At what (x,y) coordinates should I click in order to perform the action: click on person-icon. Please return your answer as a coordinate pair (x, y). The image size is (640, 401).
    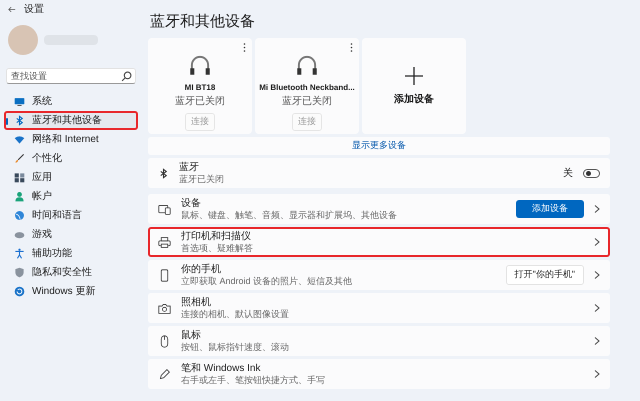
    Looking at the image, I should click on (19, 196).